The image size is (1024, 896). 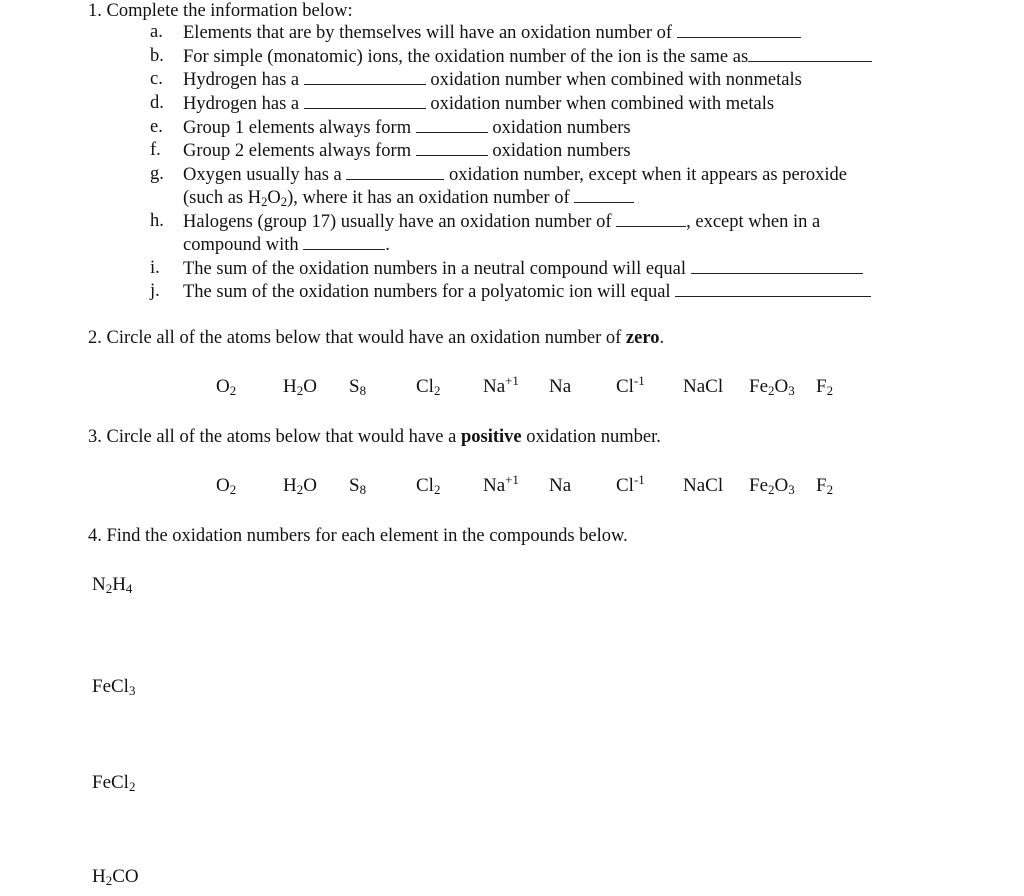 I want to click on question-3-species-option: NaCl, so click(x=703, y=486).